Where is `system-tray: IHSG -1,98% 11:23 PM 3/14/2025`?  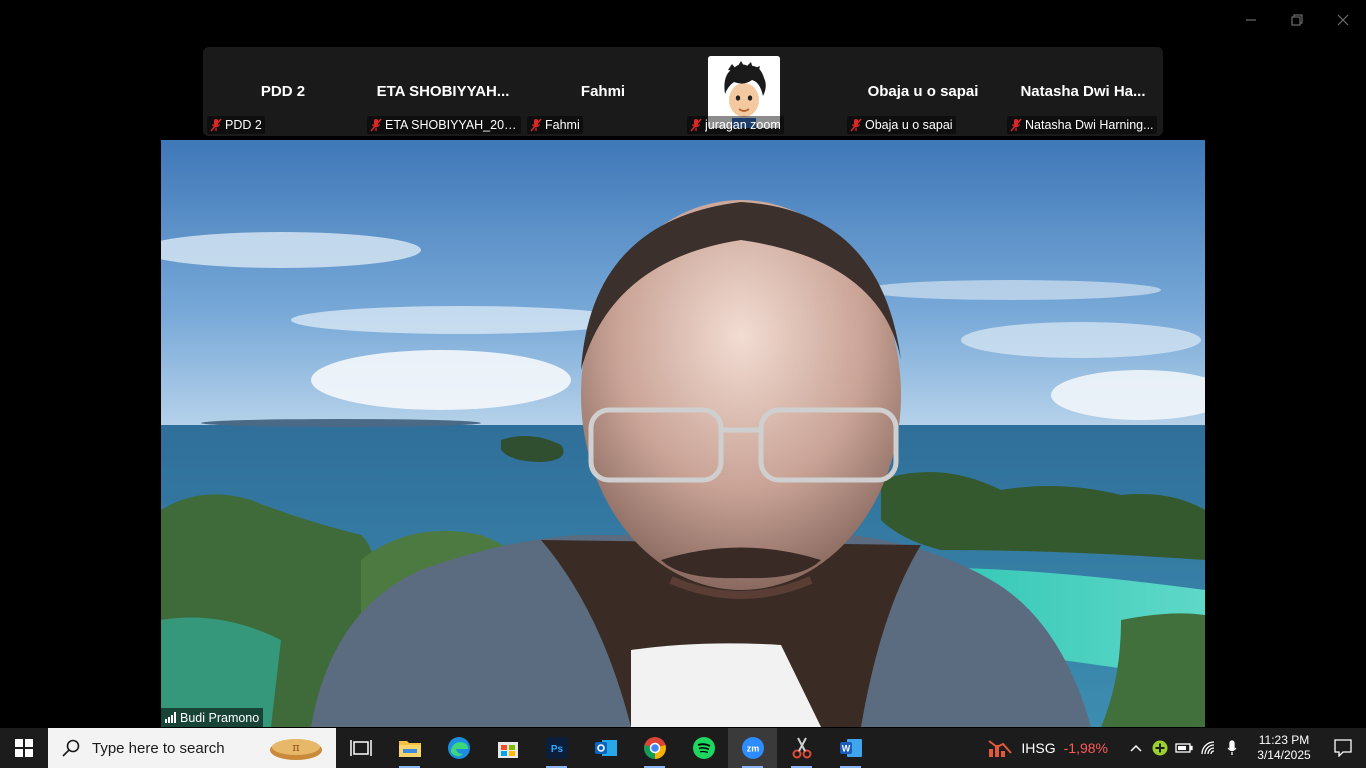
system-tray: IHSG -1,98% 11:23 PM 3/14/2025 is located at coordinates (1176, 748).